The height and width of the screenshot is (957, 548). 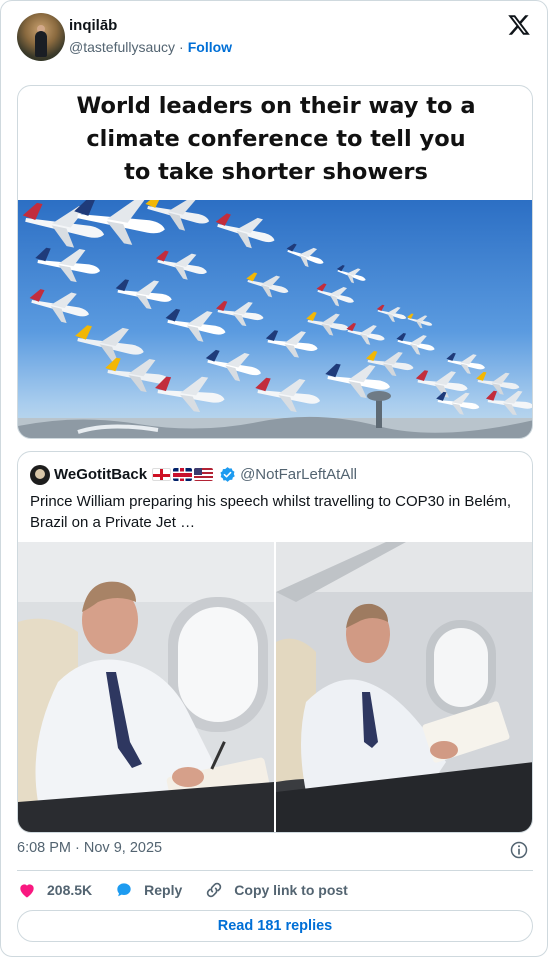 I want to click on flag-england-icon, so click(x=162, y=474).